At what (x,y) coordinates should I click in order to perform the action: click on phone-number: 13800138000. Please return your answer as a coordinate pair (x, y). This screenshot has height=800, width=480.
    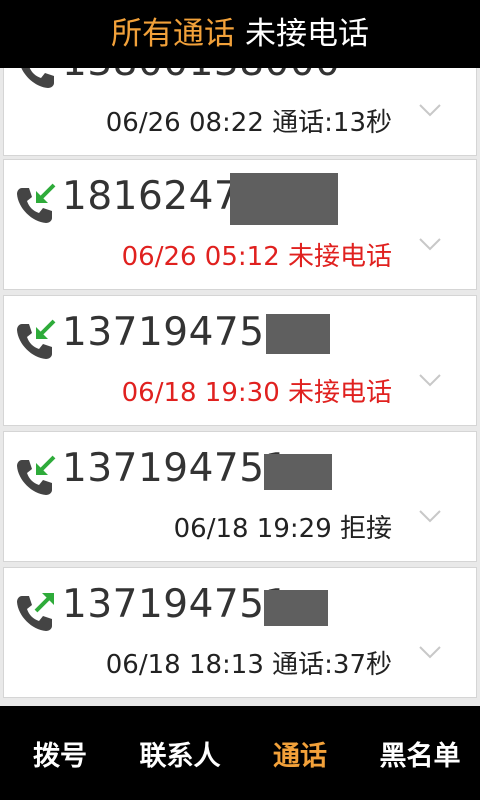
    Looking at the image, I should click on (201, 76).